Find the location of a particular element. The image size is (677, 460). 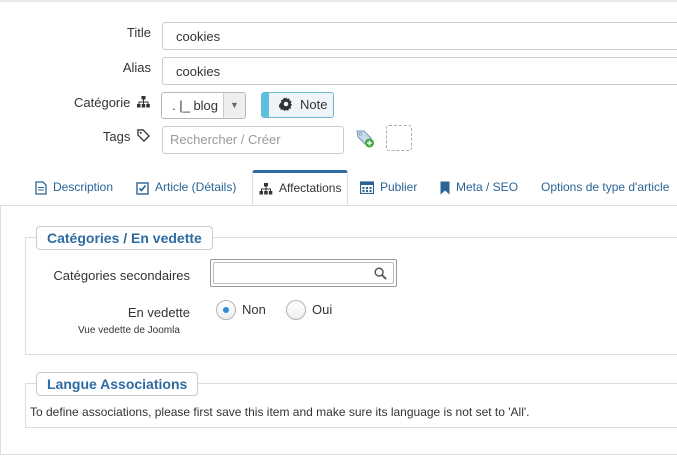

radio-non-label: Non is located at coordinates (254, 309).